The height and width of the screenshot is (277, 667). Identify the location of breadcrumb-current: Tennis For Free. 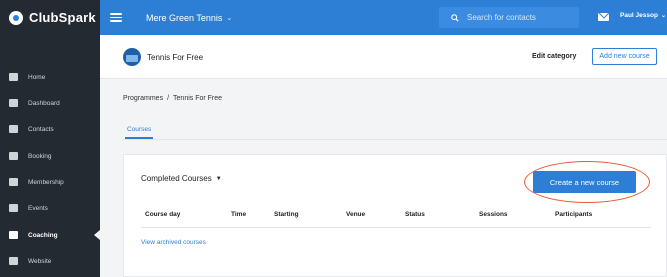
(198, 98).